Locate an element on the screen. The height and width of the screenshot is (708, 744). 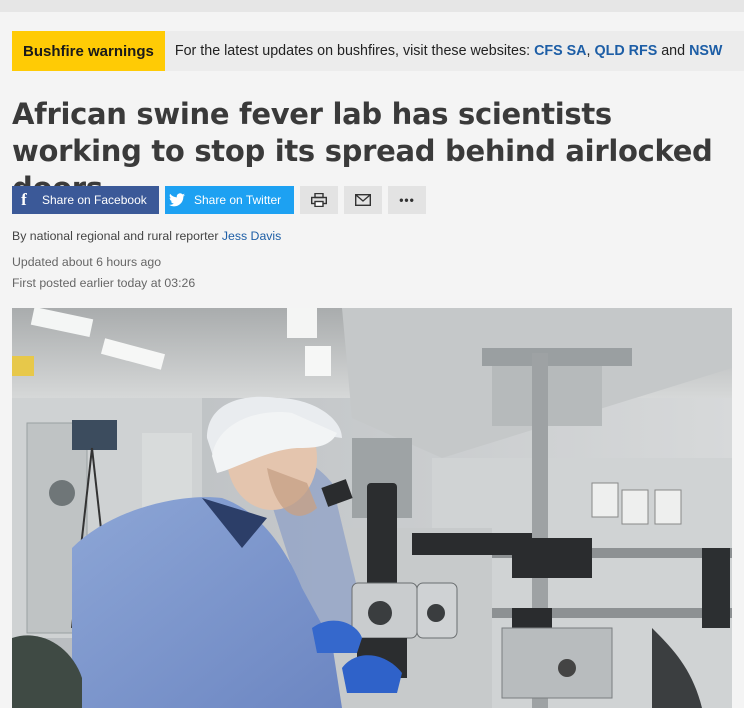
print-icon is located at coordinates (319, 200).